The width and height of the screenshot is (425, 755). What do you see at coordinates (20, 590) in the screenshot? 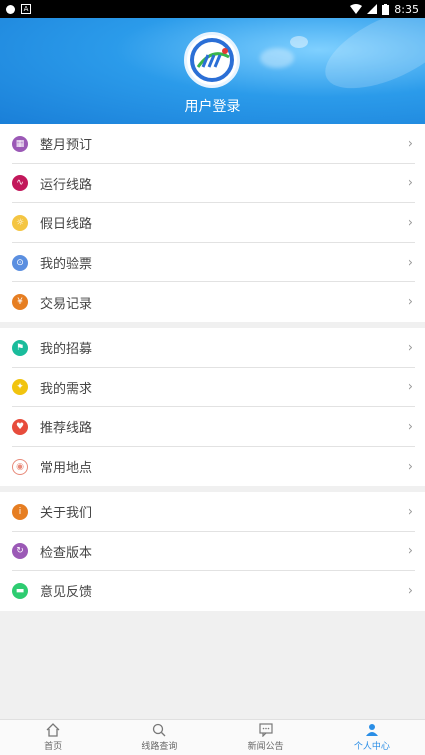
I see `chat-icon: ▬` at bounding box center [20, 590].